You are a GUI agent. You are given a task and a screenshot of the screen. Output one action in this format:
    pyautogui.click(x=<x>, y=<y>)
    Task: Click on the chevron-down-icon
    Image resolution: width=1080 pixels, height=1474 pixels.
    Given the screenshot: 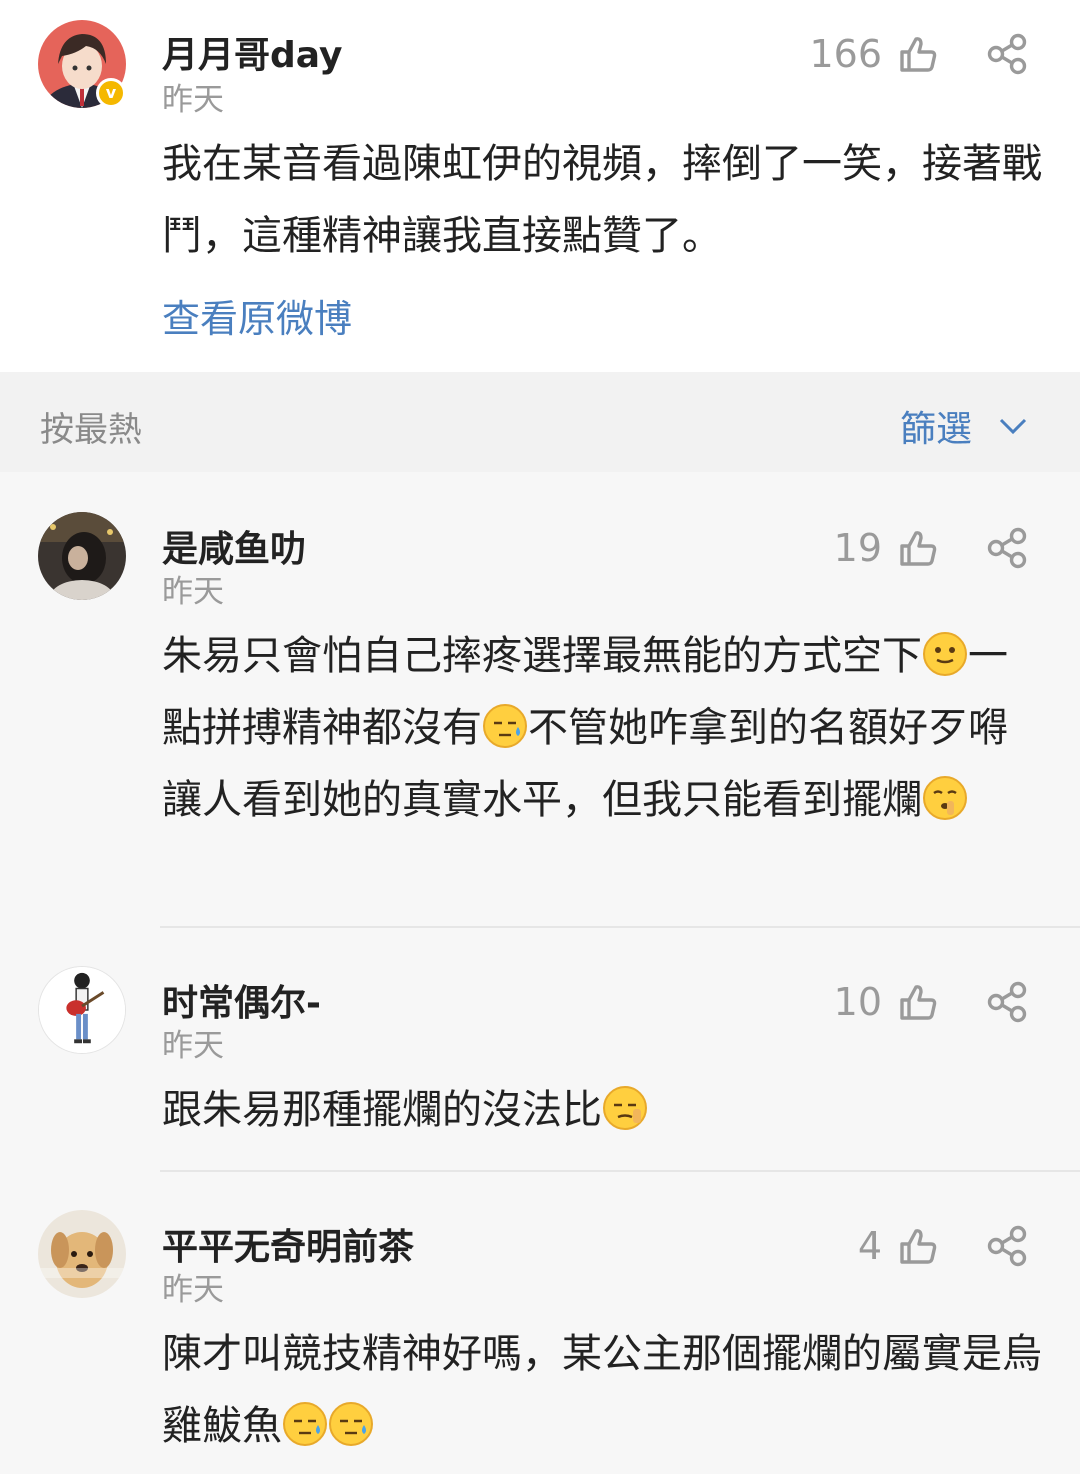 What is the action you would take?
    pyautogui.click(x=1013, y=426)
    